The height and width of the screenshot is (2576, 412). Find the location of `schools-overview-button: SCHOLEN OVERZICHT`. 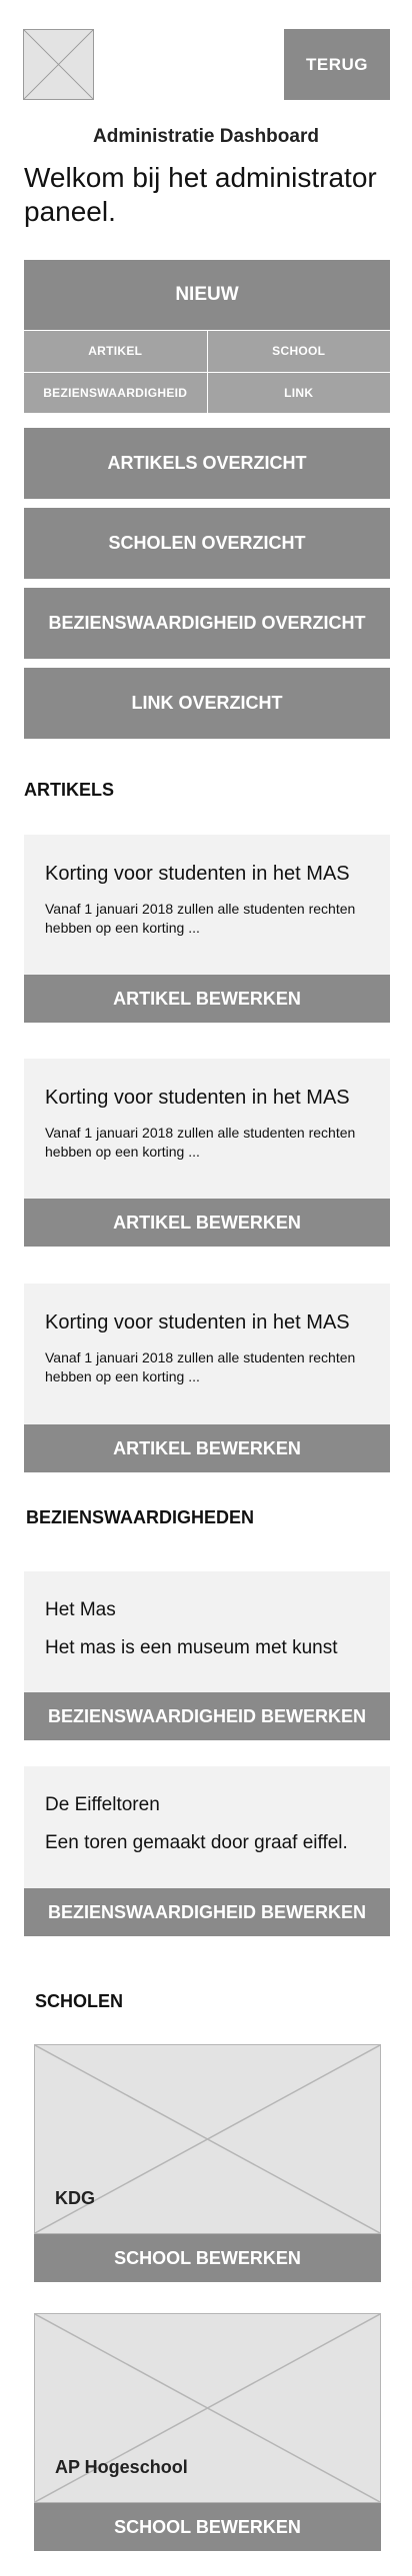

schools-overview-button: SCHOLEN OVERZICHT is located at coordinates (207, 544).